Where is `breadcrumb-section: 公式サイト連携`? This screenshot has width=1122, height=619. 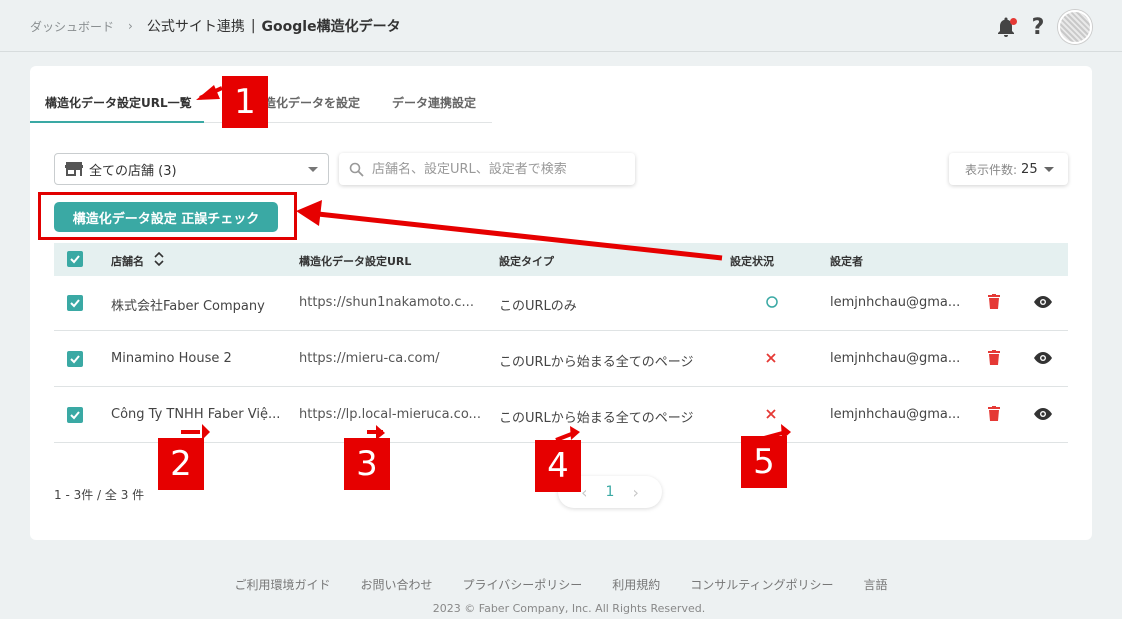
breadcrumb-section: 公式サイト連携 is located at coordinates (195, 27).